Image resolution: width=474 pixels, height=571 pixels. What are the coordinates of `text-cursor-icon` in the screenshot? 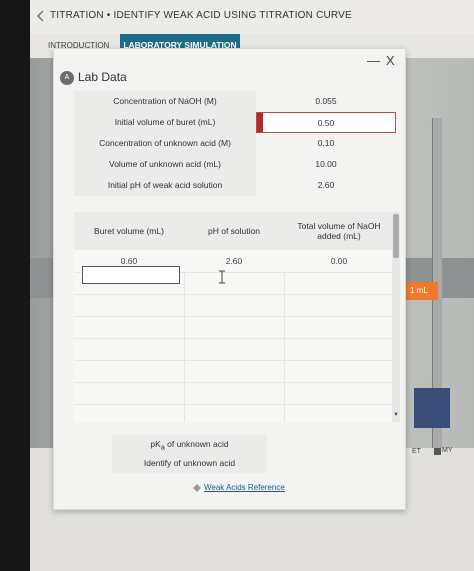 It's located at (222, 277).